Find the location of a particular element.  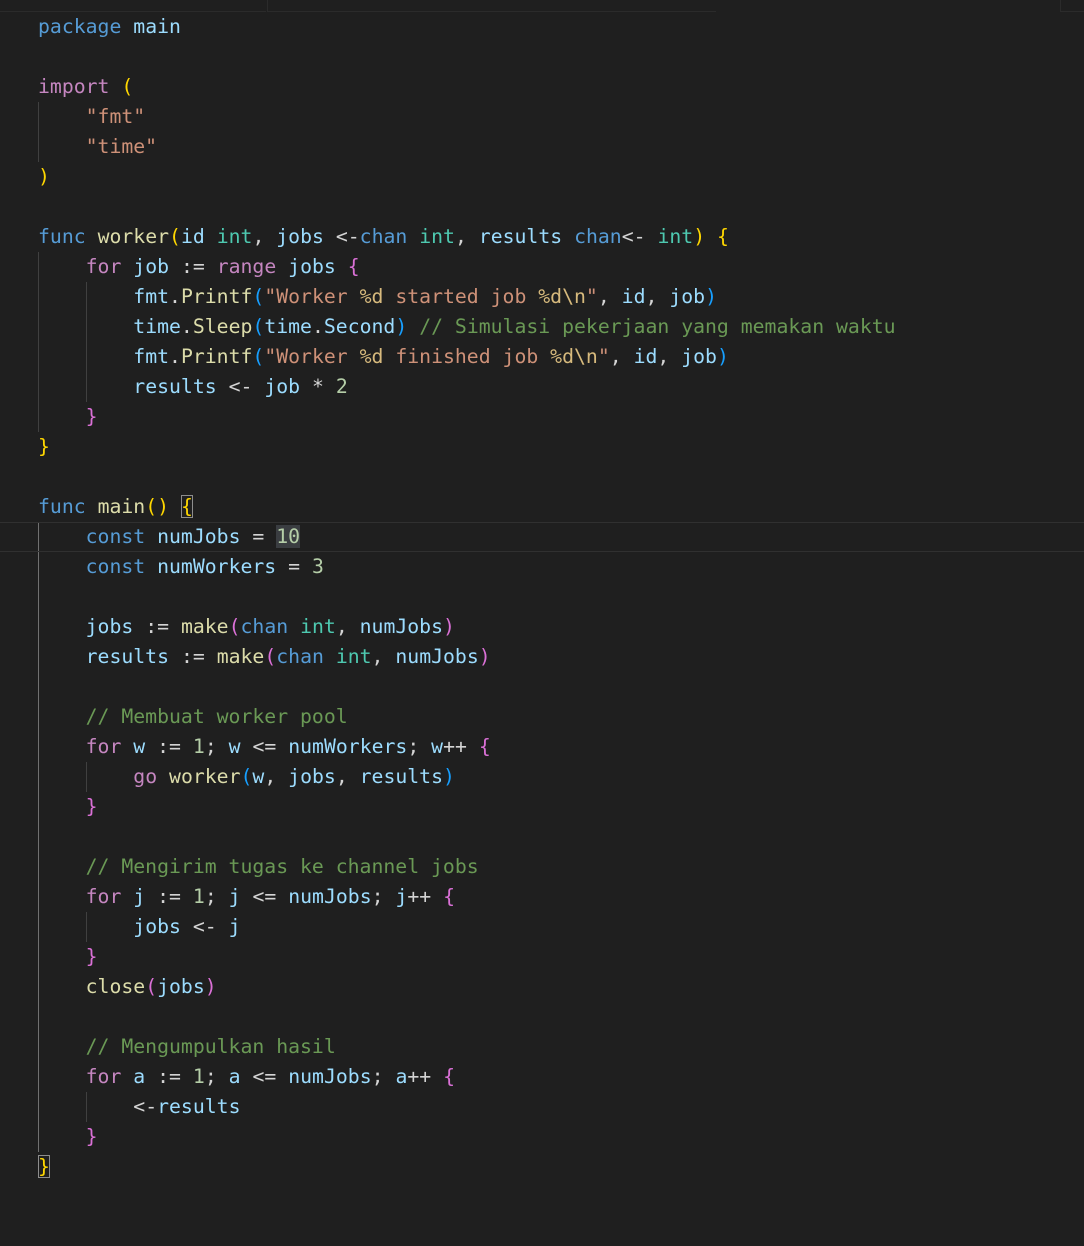

code-line: results <- job * 2 is located at coordinates (561, 387).